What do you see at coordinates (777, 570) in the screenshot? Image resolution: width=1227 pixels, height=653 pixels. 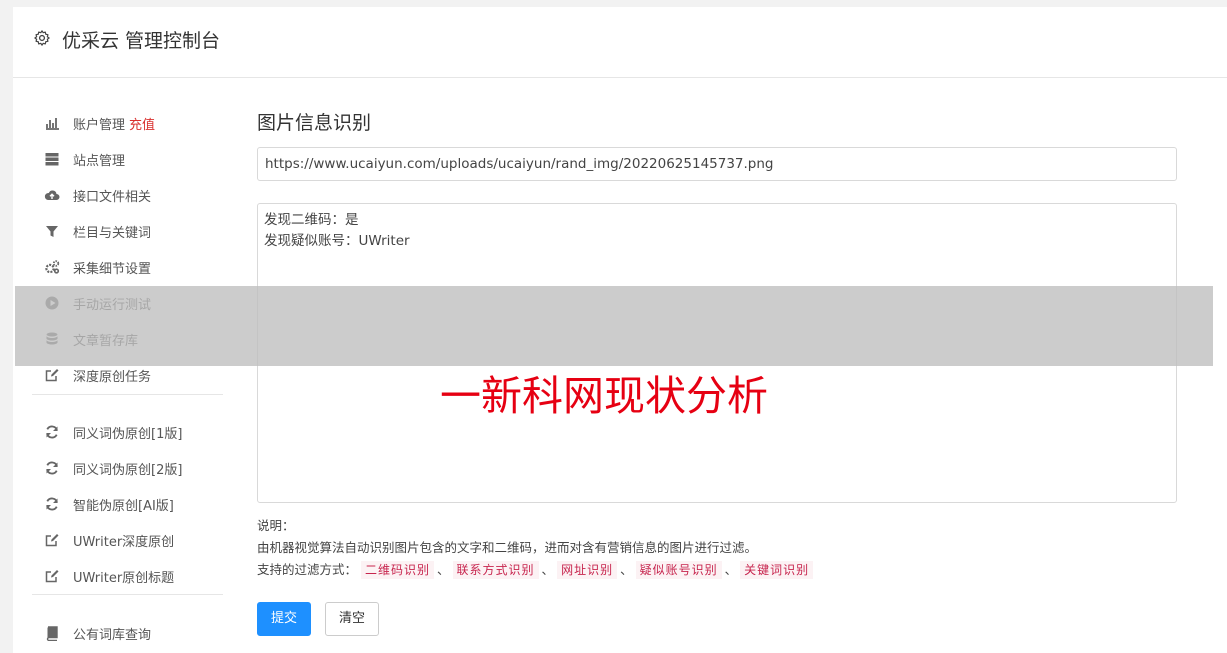 I see `filter-tag: 关键词识别` at bounding box center [777, 570].